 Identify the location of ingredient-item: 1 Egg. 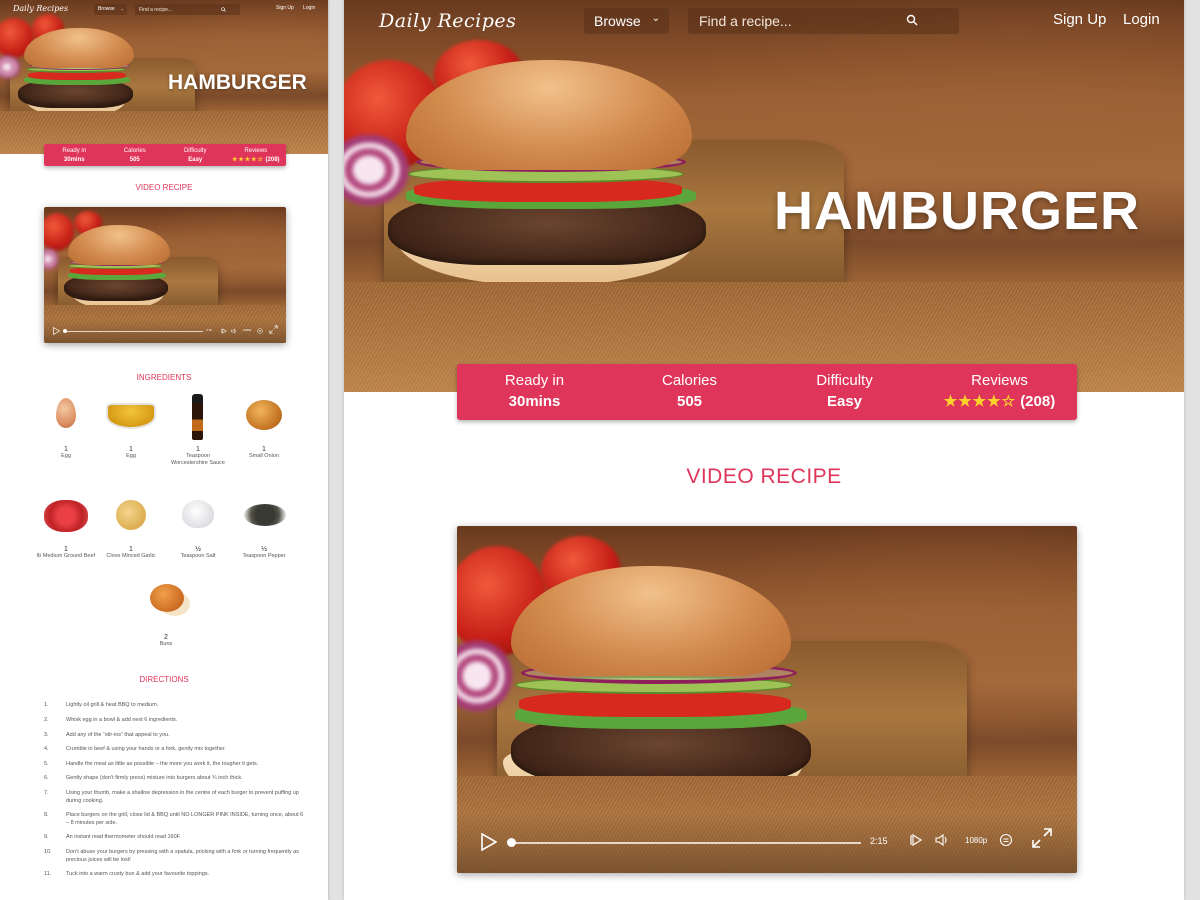
(66, 425).